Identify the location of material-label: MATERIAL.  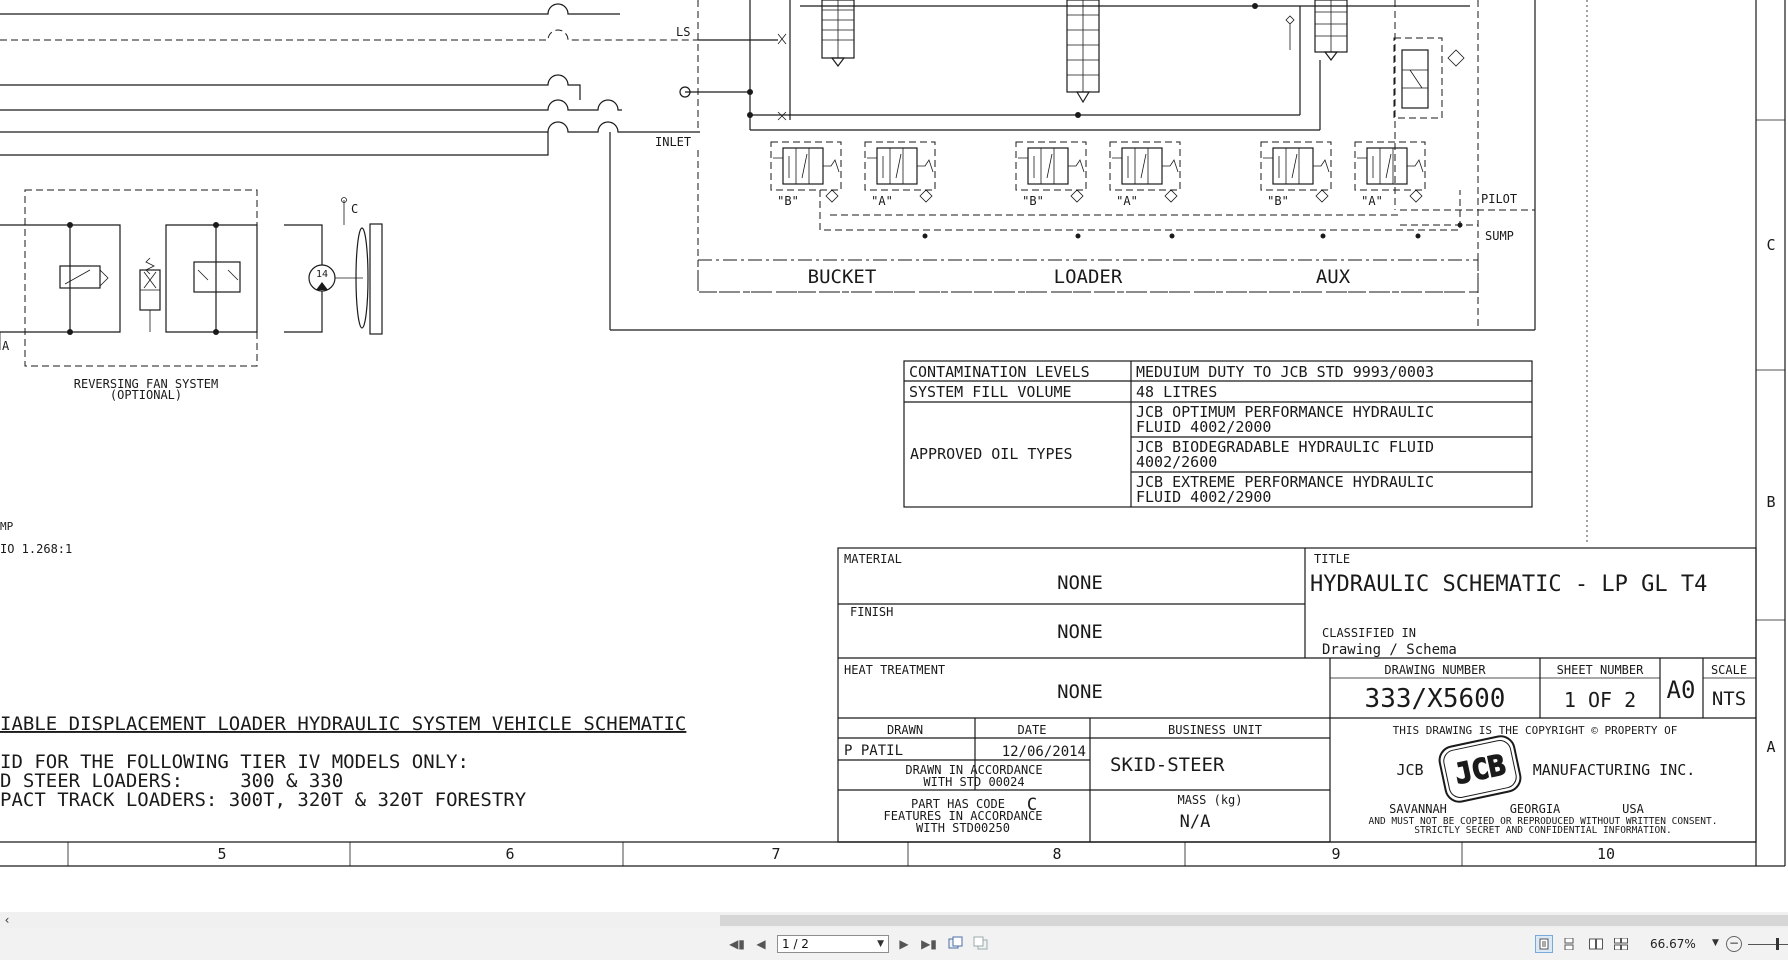
(873, 559).